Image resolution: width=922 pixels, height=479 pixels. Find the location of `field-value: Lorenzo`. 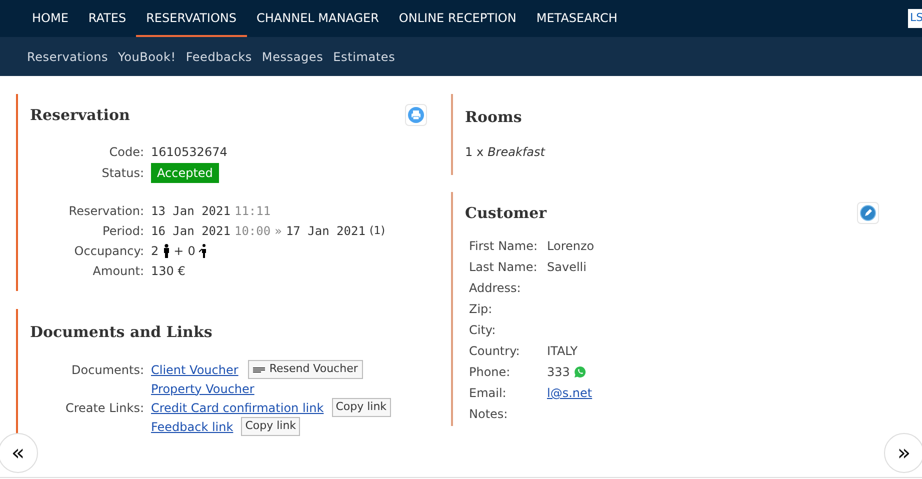

field-value: Lorenzo is located at coordinates (570, 246).